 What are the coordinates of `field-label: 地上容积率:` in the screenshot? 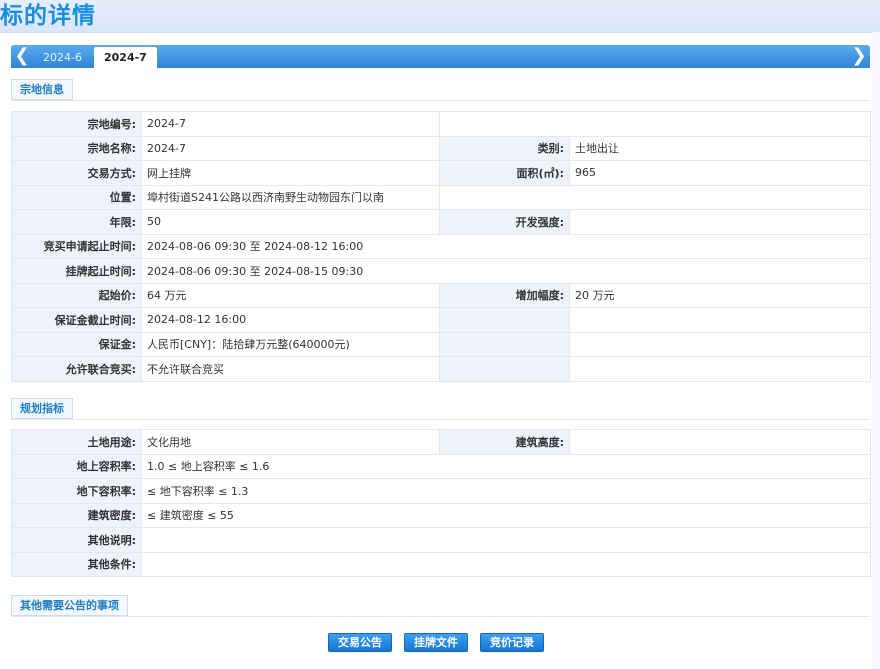 It's located at (76, 466).